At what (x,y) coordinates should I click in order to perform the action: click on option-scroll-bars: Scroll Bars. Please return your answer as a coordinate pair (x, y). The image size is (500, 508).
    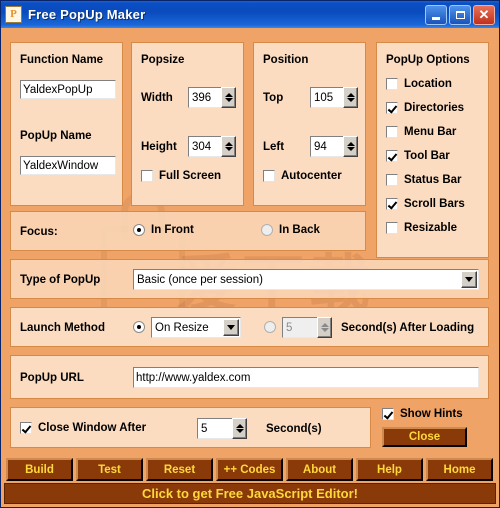
    Looking at the image, I should click on (425, 204).